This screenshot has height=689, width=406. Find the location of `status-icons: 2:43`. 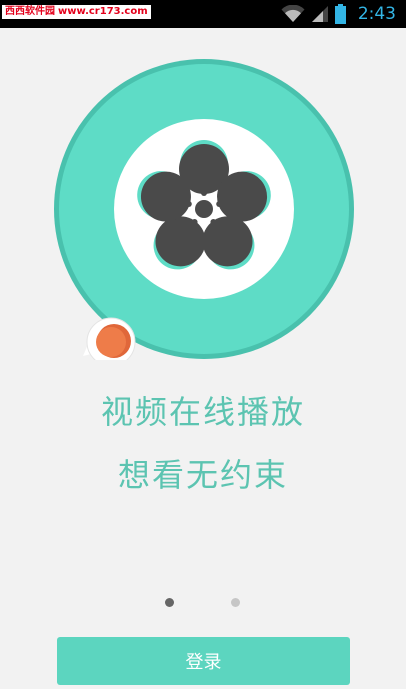

status-icons: 2:43 is located at coordinates (338, 14).